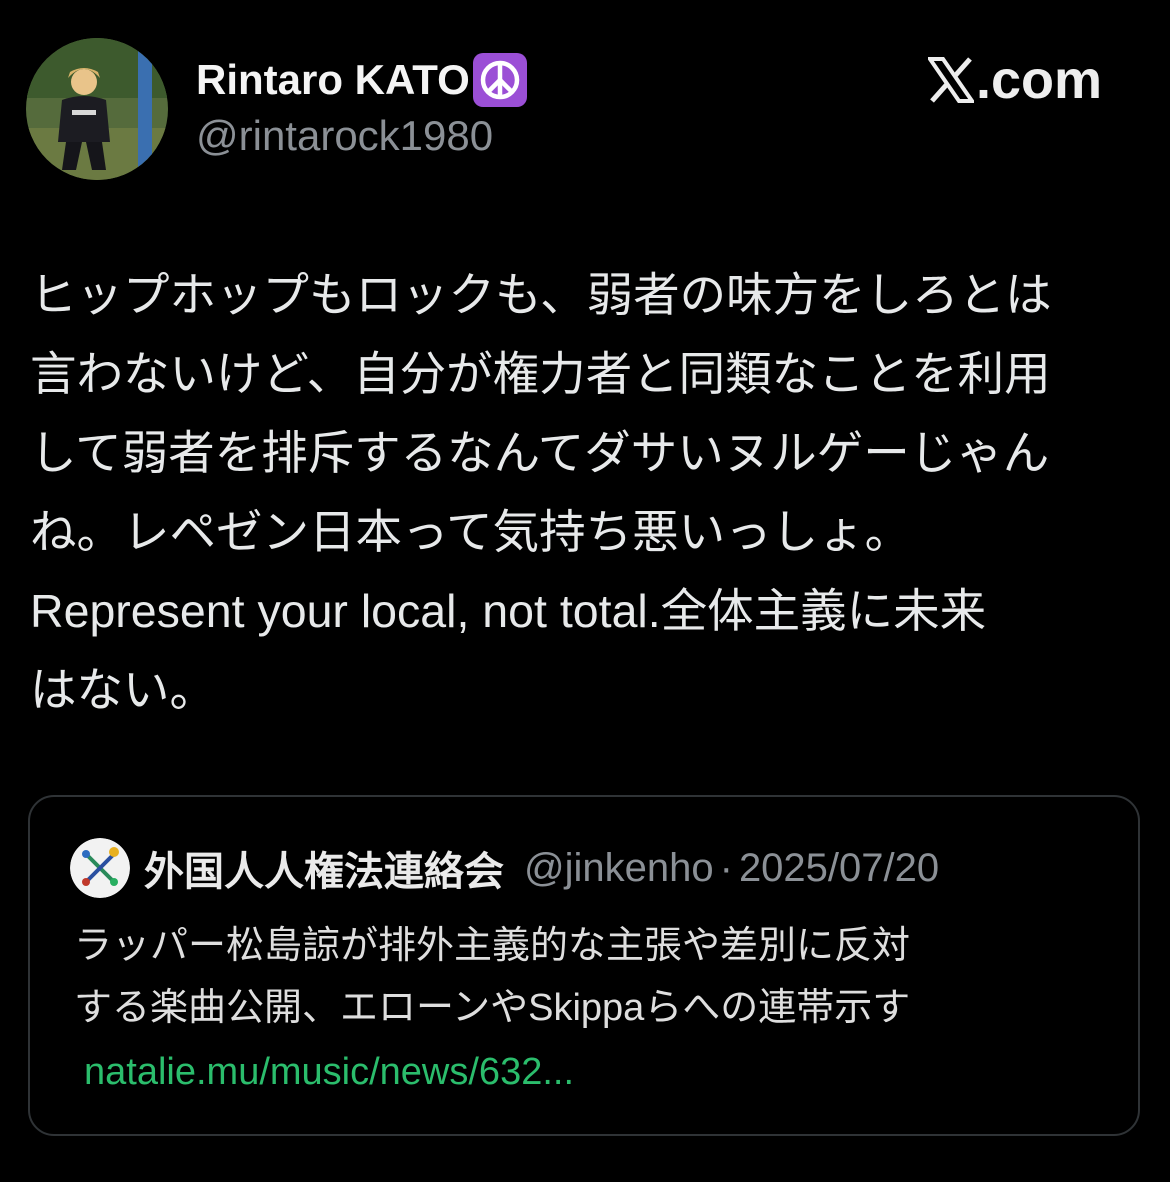 The width and height of the screenshot is (1170, 1182). Describe the element at coordinates (619, 868) in the screenshot. I see `quoted-author-handle: @jinkenho` at that location.